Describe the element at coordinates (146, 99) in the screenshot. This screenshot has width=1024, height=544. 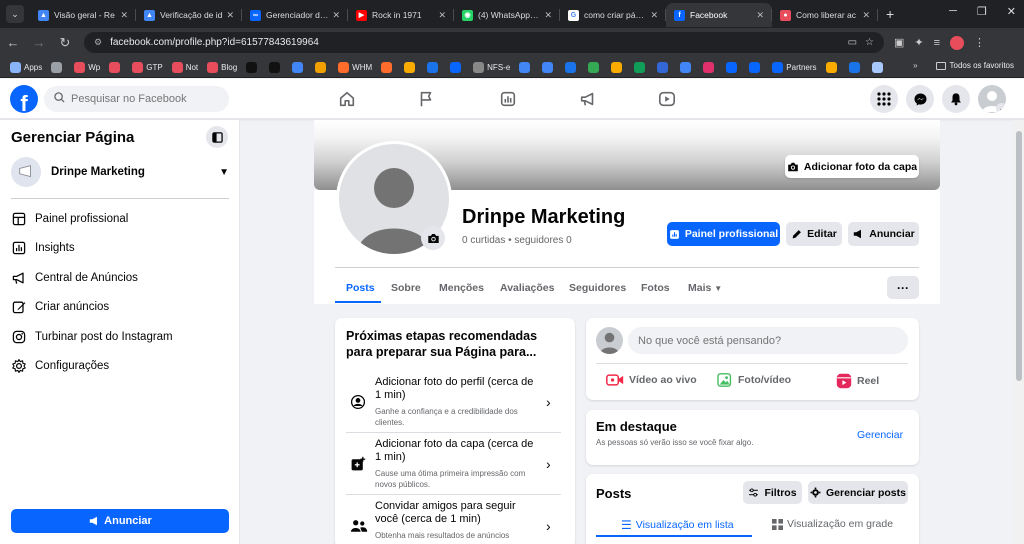
I see `search-input` at that location.